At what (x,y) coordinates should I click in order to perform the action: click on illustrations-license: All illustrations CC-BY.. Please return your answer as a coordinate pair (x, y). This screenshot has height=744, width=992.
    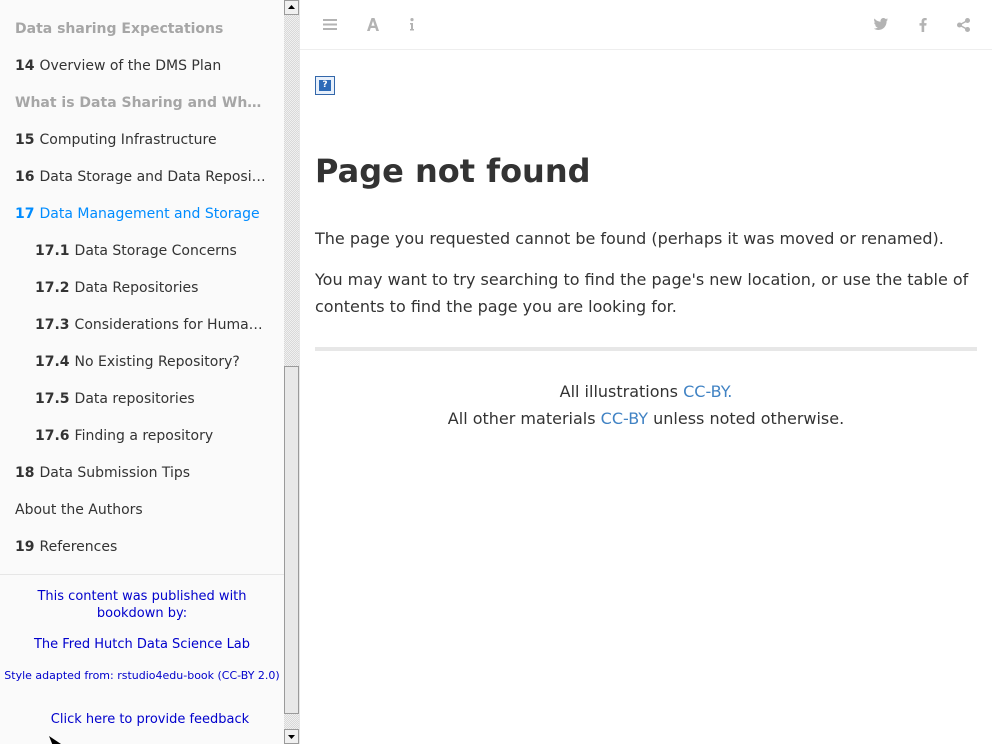
    Looking at the image, I should click on (646, 391).